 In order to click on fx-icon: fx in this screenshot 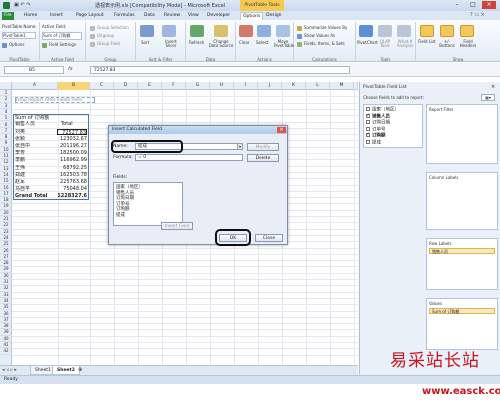, I will do `click(70, 69)`.